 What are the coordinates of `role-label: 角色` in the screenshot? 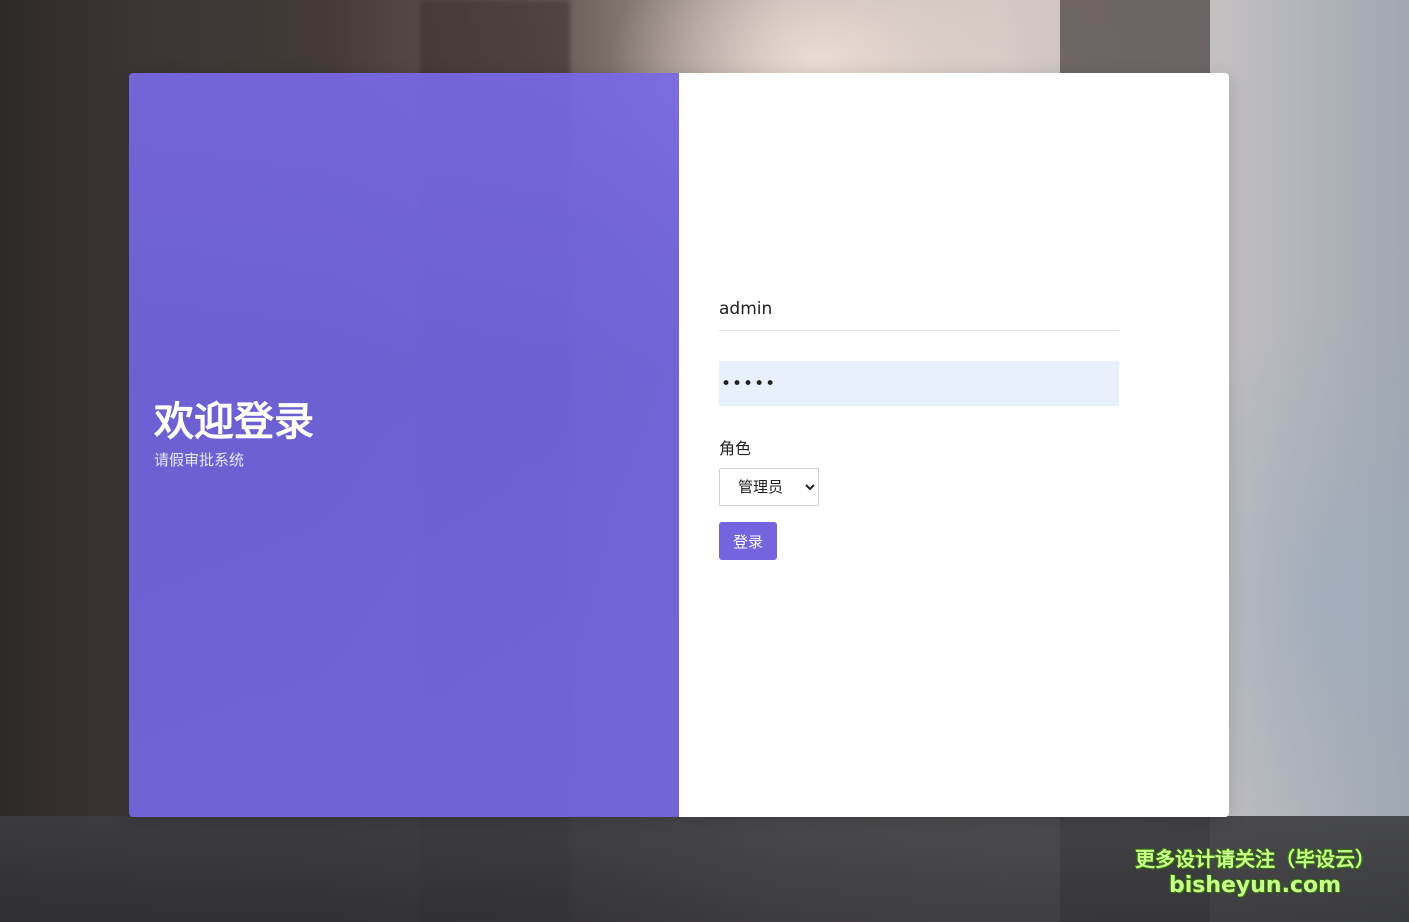 It's located at (735, 448).